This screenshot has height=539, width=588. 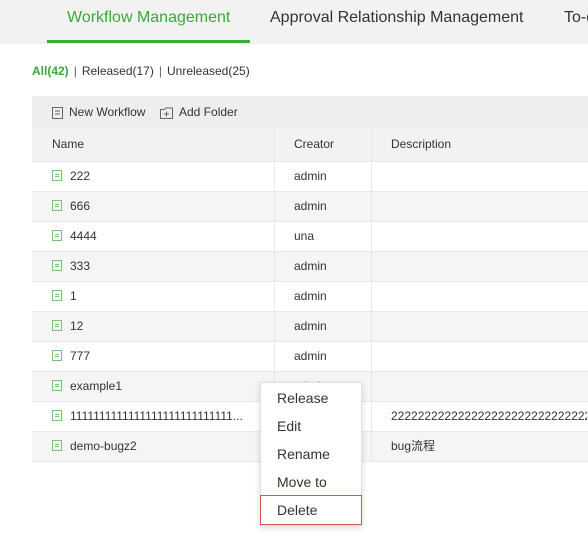 I want to click on table-row: 4444 una, so click(x=310, y=237).